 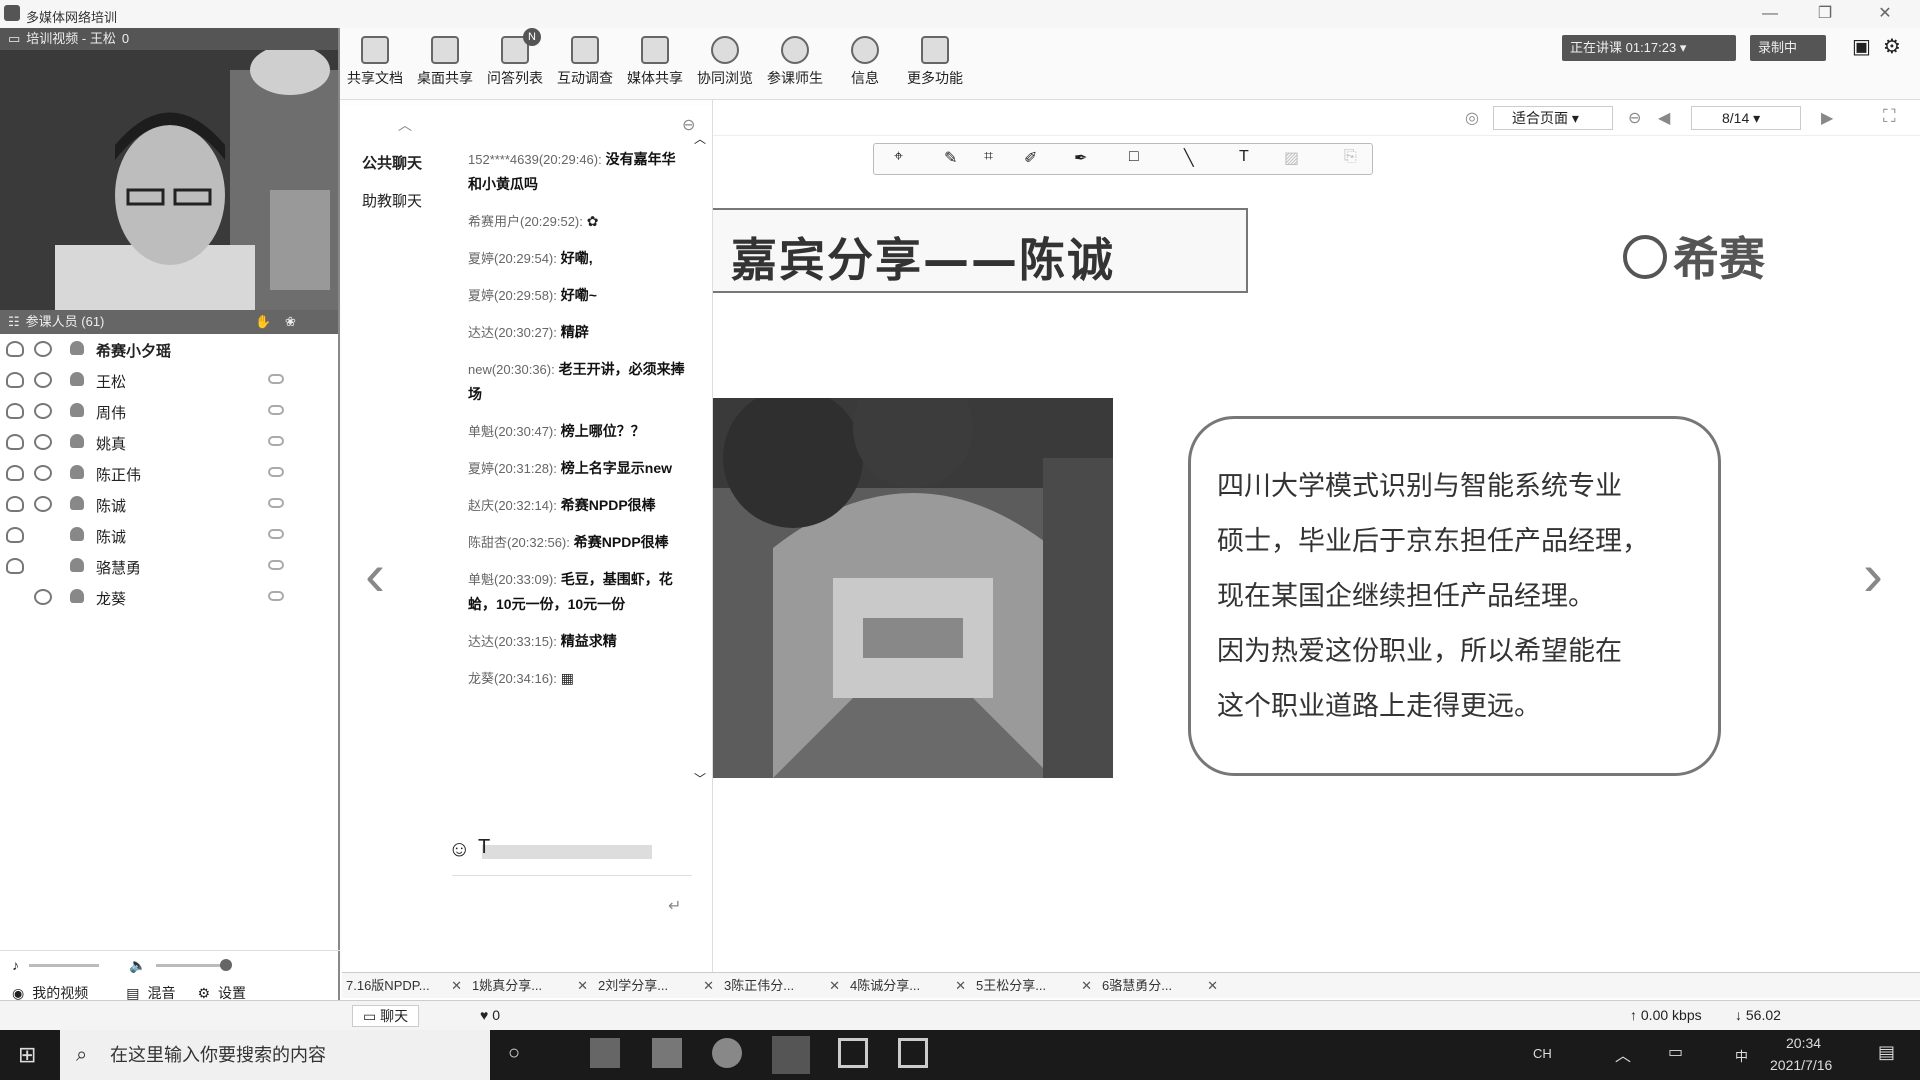 What do you see at coordinates (169, 442) in the screenshot?
I see `participant-row: 姚真` at bounding box center [169, 442].